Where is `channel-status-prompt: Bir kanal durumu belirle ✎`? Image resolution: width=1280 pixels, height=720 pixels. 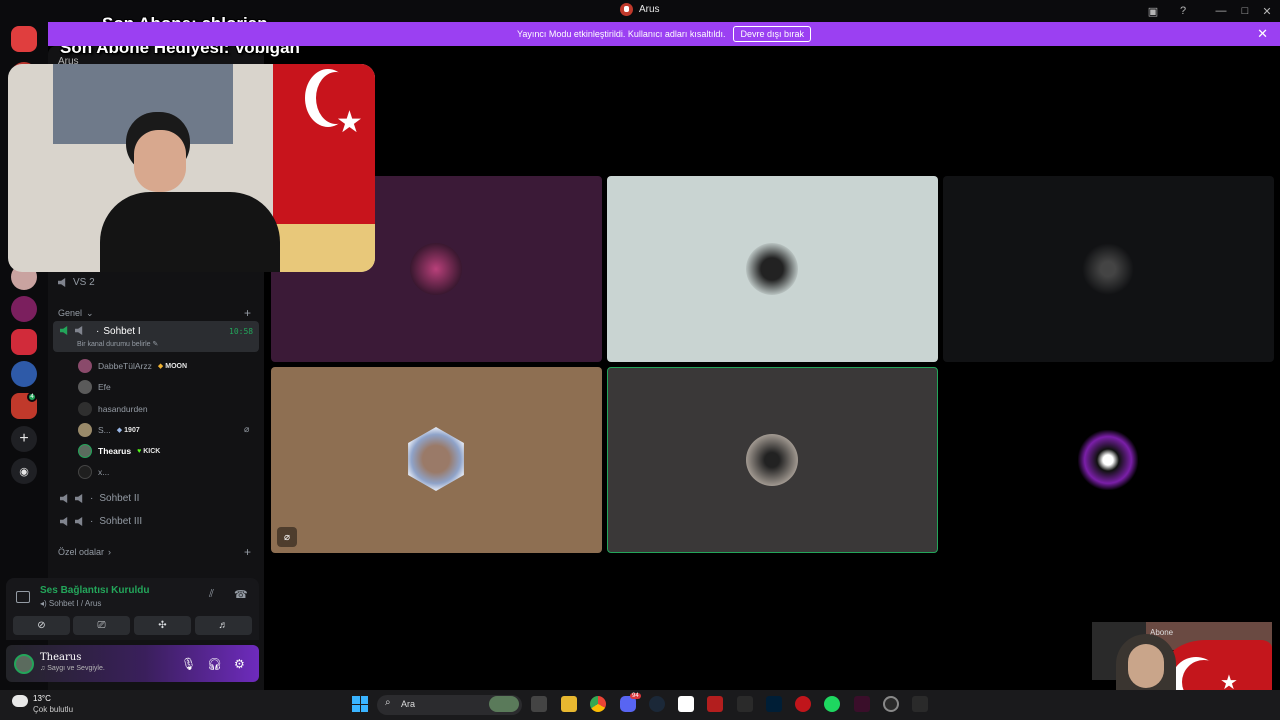
channel-status-prompt: Bir kanal durumu belirle ✎ is located at coordinates (117, 344).